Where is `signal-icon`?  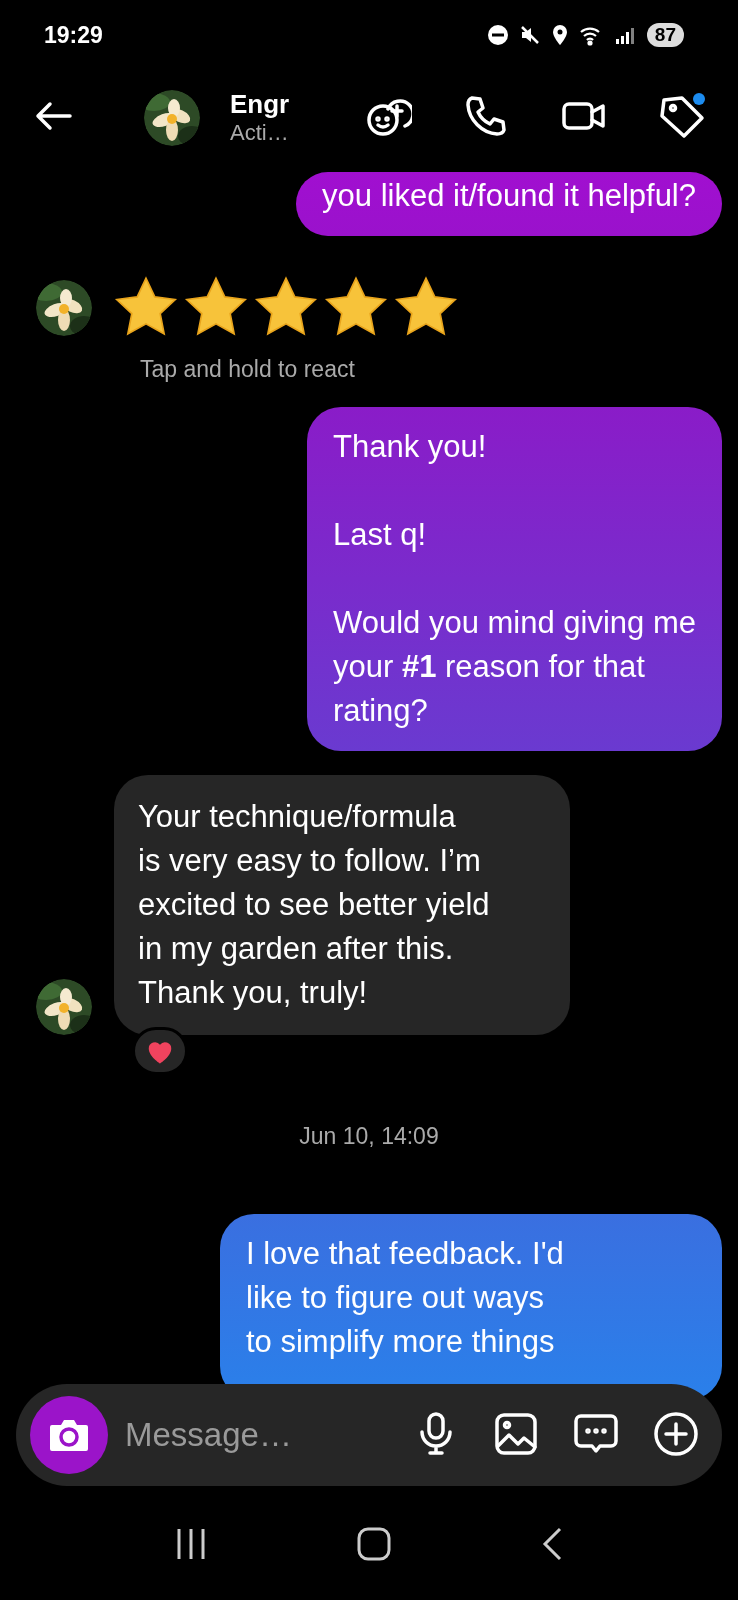 signal-icon is located at coordinates (625, 35).